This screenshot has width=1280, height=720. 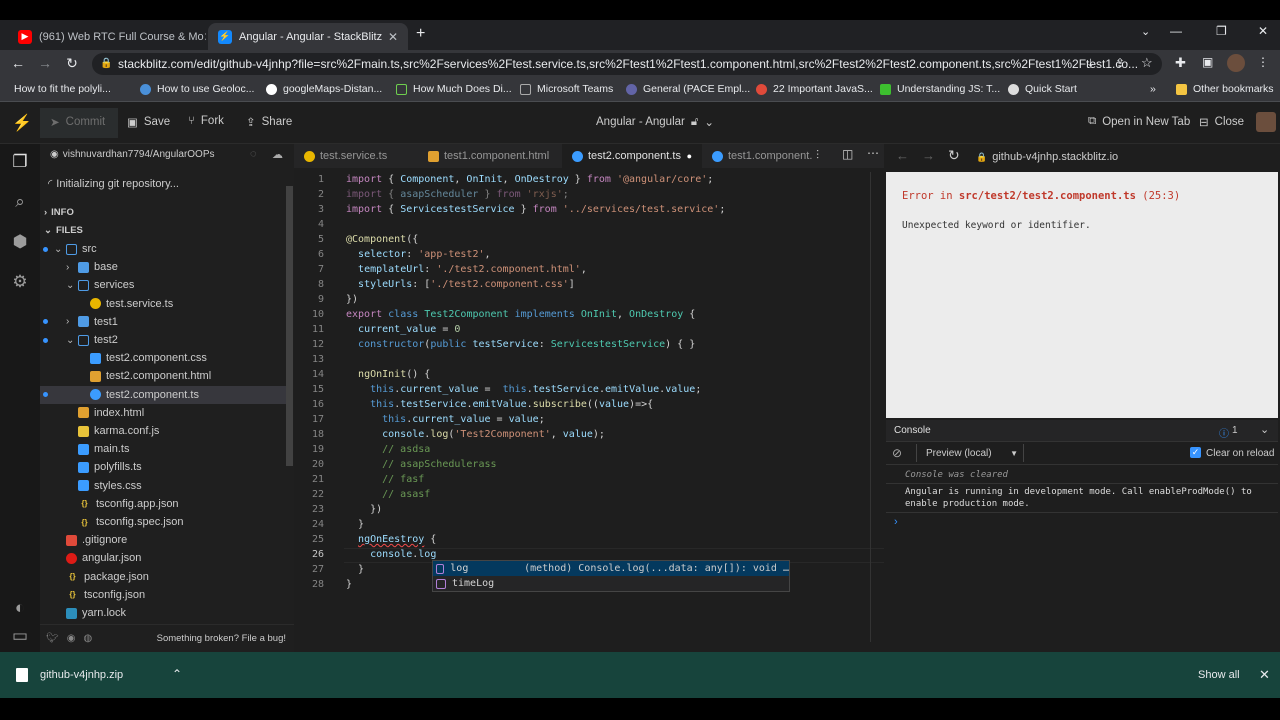 What do you see at coordinates (163, 613) in the screenshot?
I see `file-tree-item: yarn.lock` at bounding box center [163, 613].